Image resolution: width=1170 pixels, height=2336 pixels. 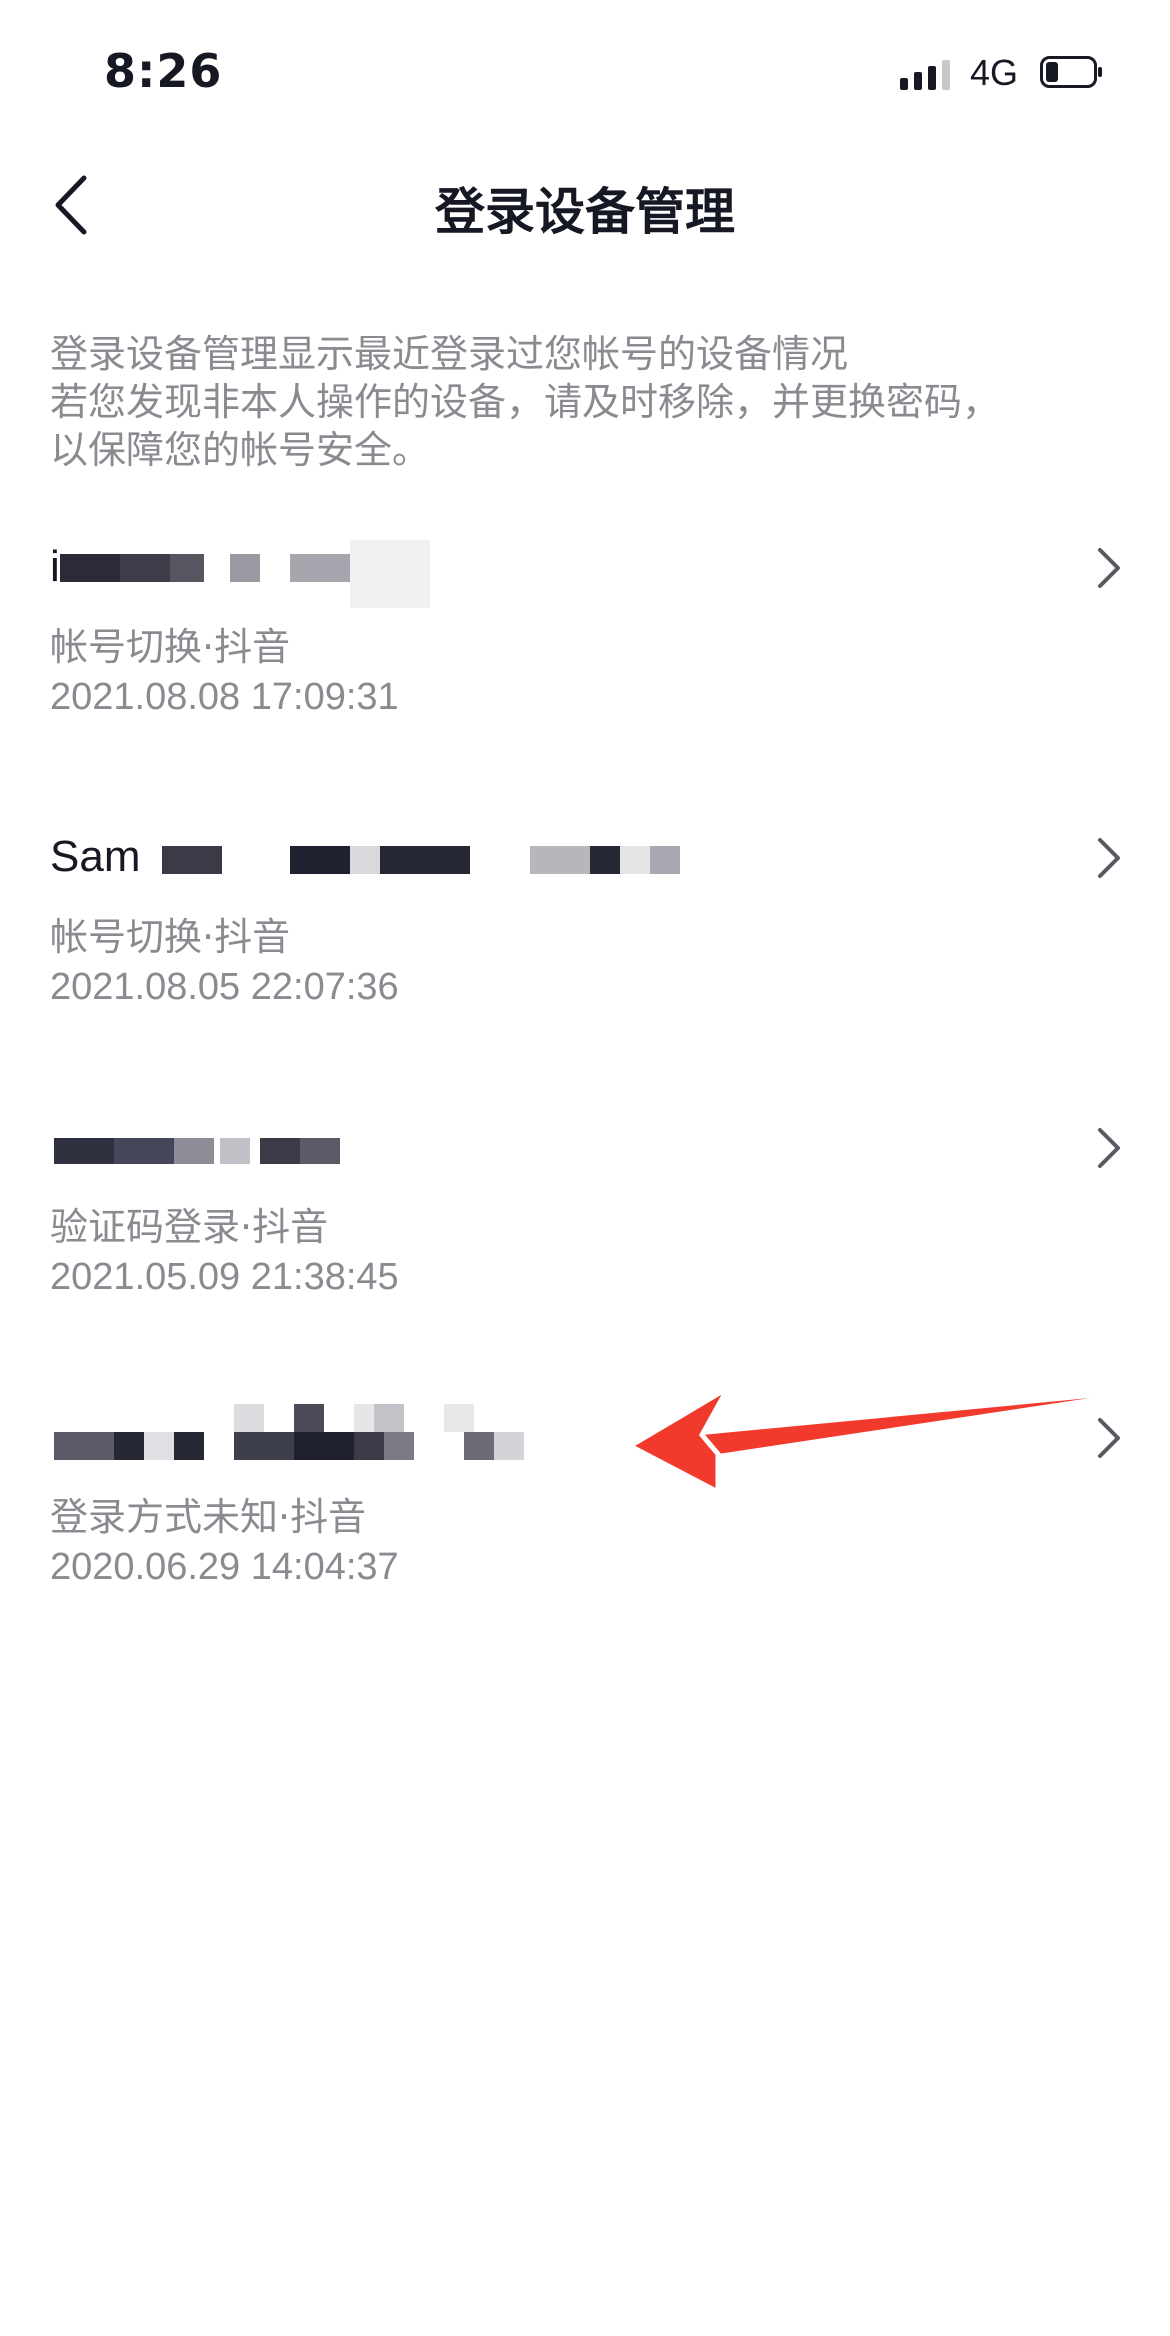 What do you see at coordinates (224, 1277) in the screenshot?
I see `device-login-time: 2021.05.09 21:38:45` at bounding box center [224, 1277].